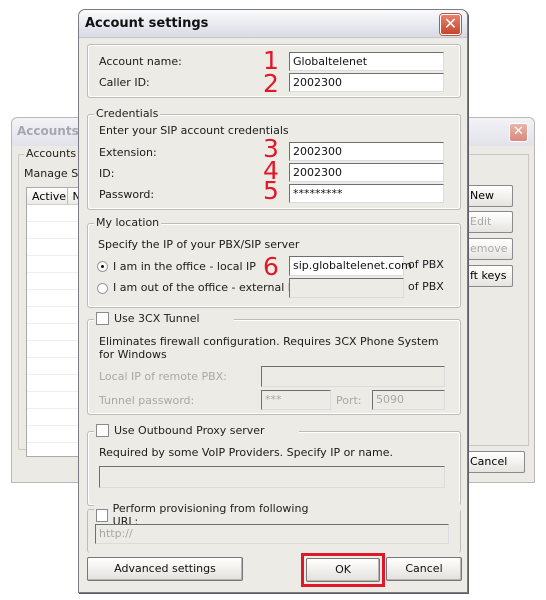 The width and height of the screenshot is (546, 600). Describe the element at coordinates (366, 61) in the screenshot. I see `account-name-input: Globaltelenet` at that location.